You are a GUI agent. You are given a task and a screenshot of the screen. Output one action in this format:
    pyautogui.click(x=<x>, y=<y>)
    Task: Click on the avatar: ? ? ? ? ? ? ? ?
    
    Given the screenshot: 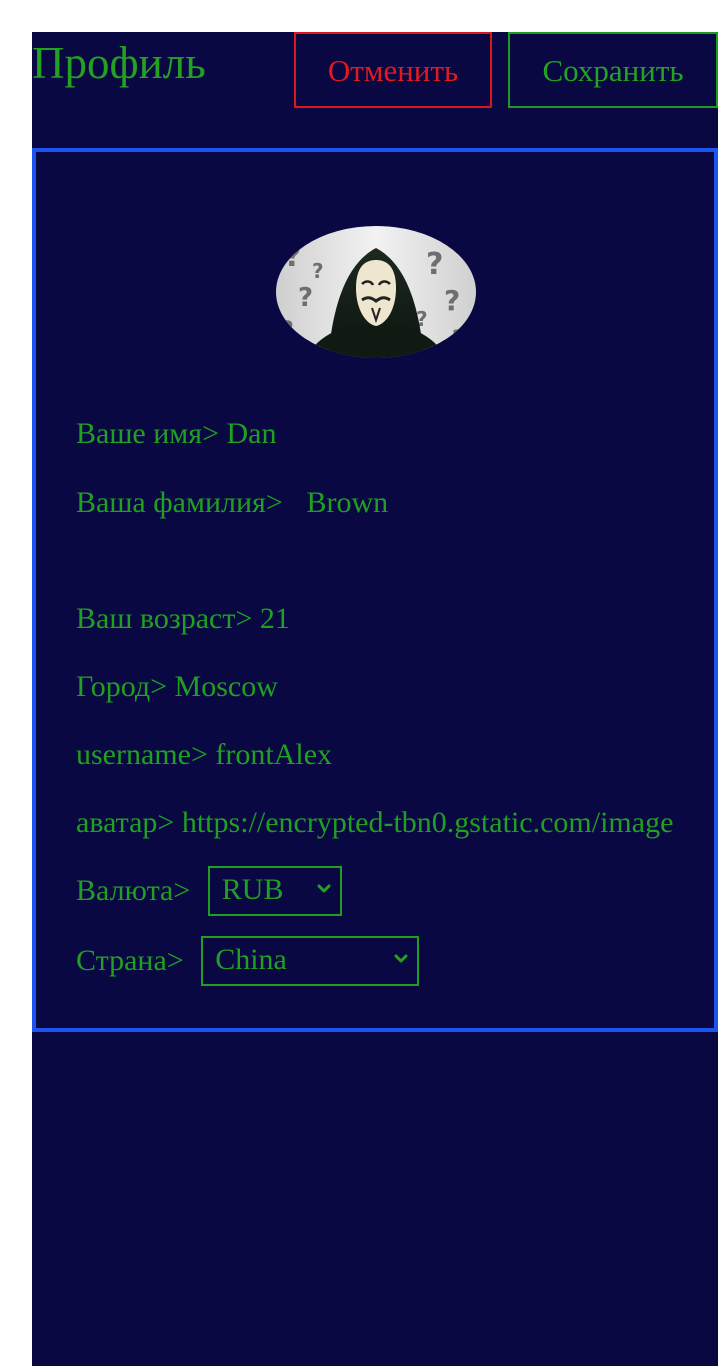 What is the action you would take?
    pyautogui.click(x=376, y=292)
    